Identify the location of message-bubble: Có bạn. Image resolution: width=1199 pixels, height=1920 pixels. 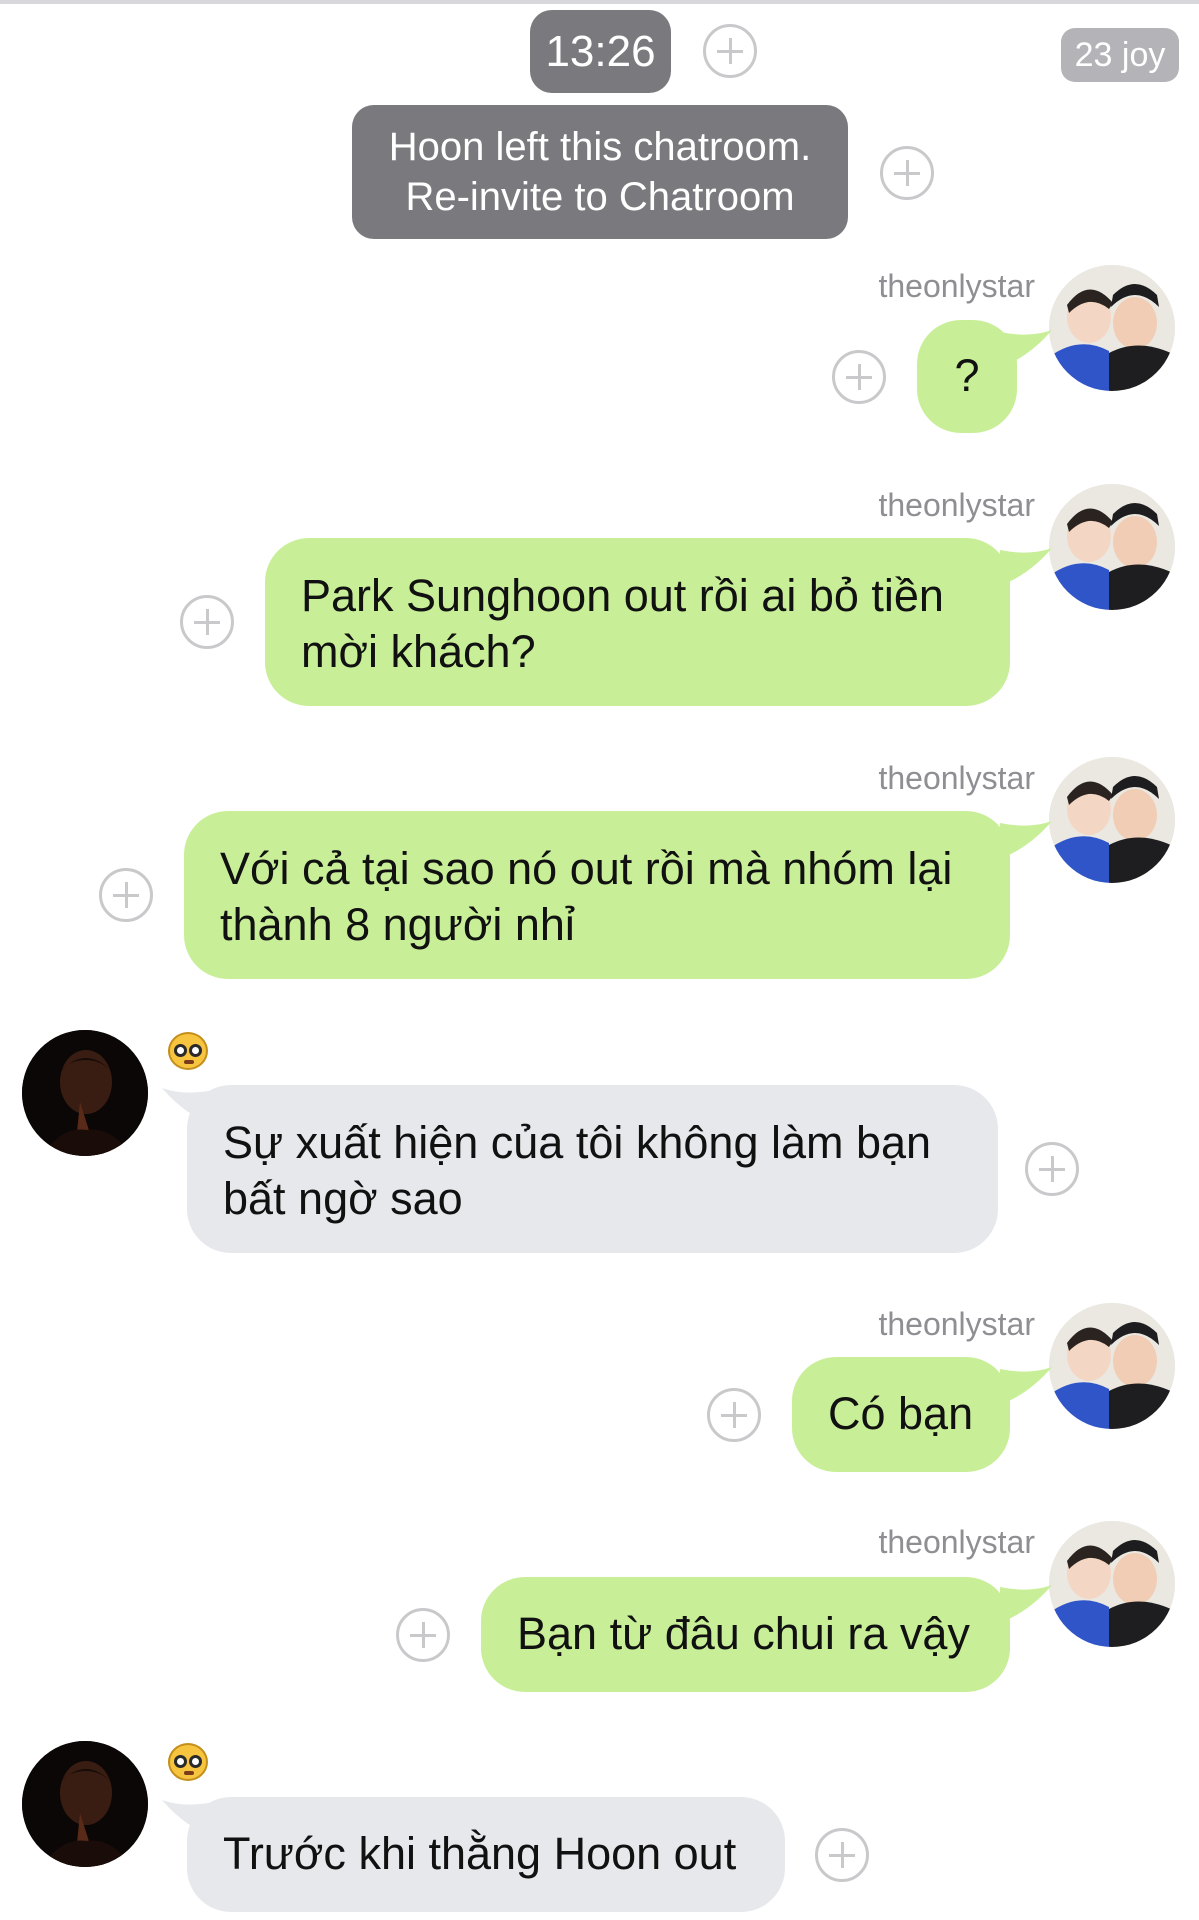
(901, 1414).